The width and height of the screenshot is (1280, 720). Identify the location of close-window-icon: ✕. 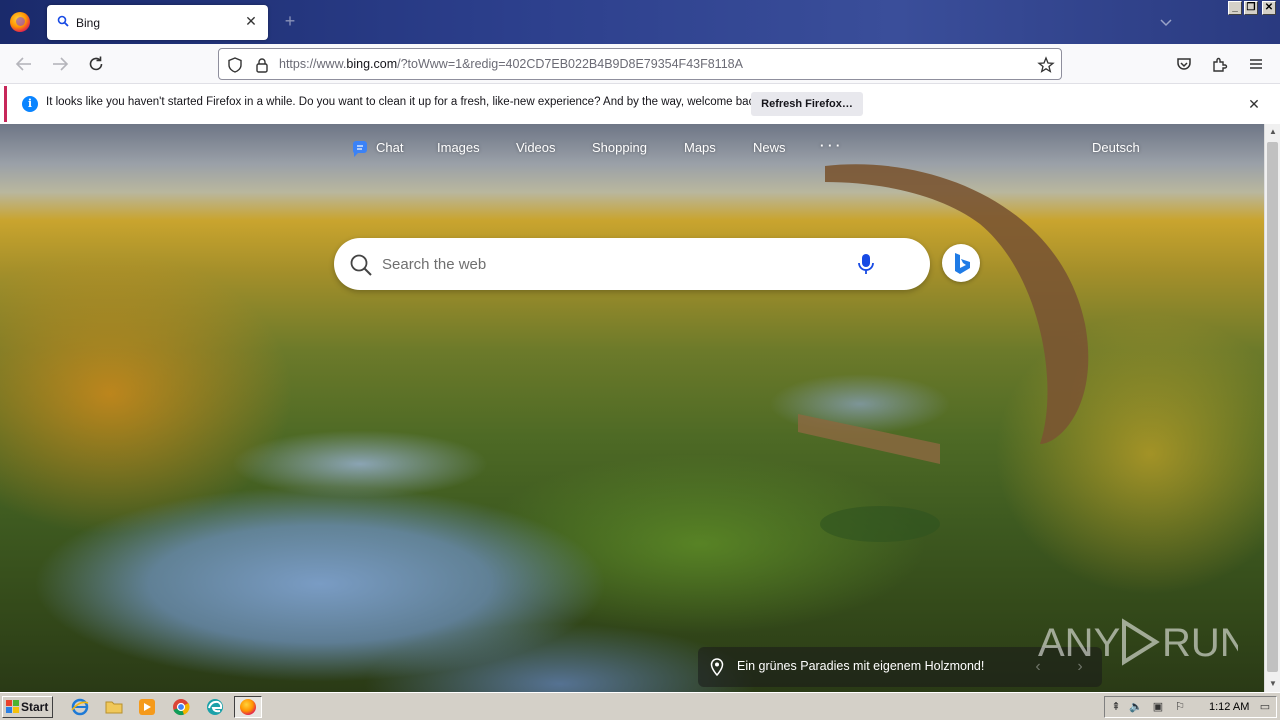
(1269, 8).